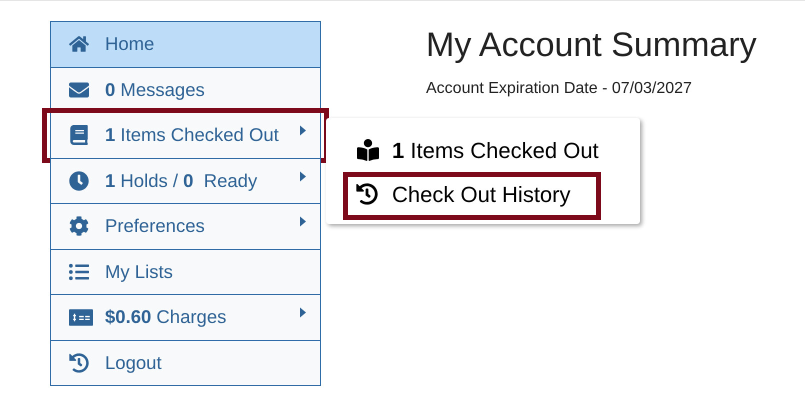 Image resolution: width=805 pixels, height=400 pixels. Describe the element at coordinates (185, 363) in the screenshot. I see `sidebar-item: Logout` at that location.